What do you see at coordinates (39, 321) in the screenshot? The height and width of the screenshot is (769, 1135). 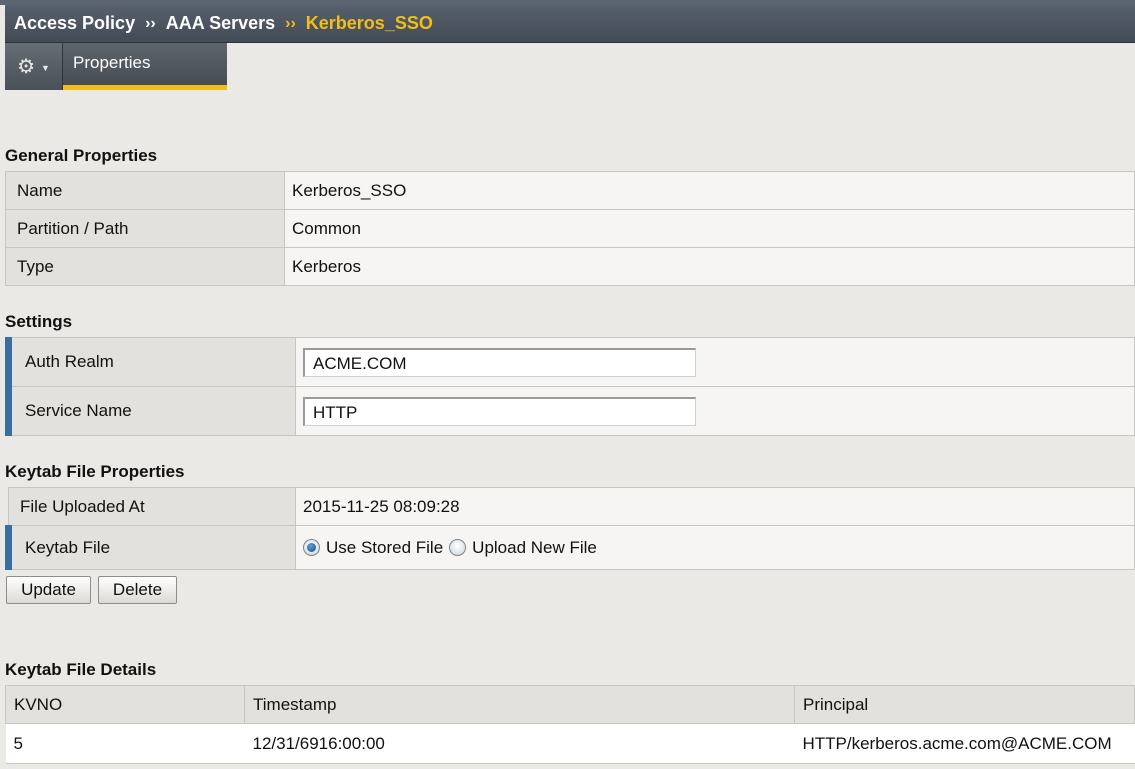 I see `settings-heading: Settings` at bounding box center [39, 321].